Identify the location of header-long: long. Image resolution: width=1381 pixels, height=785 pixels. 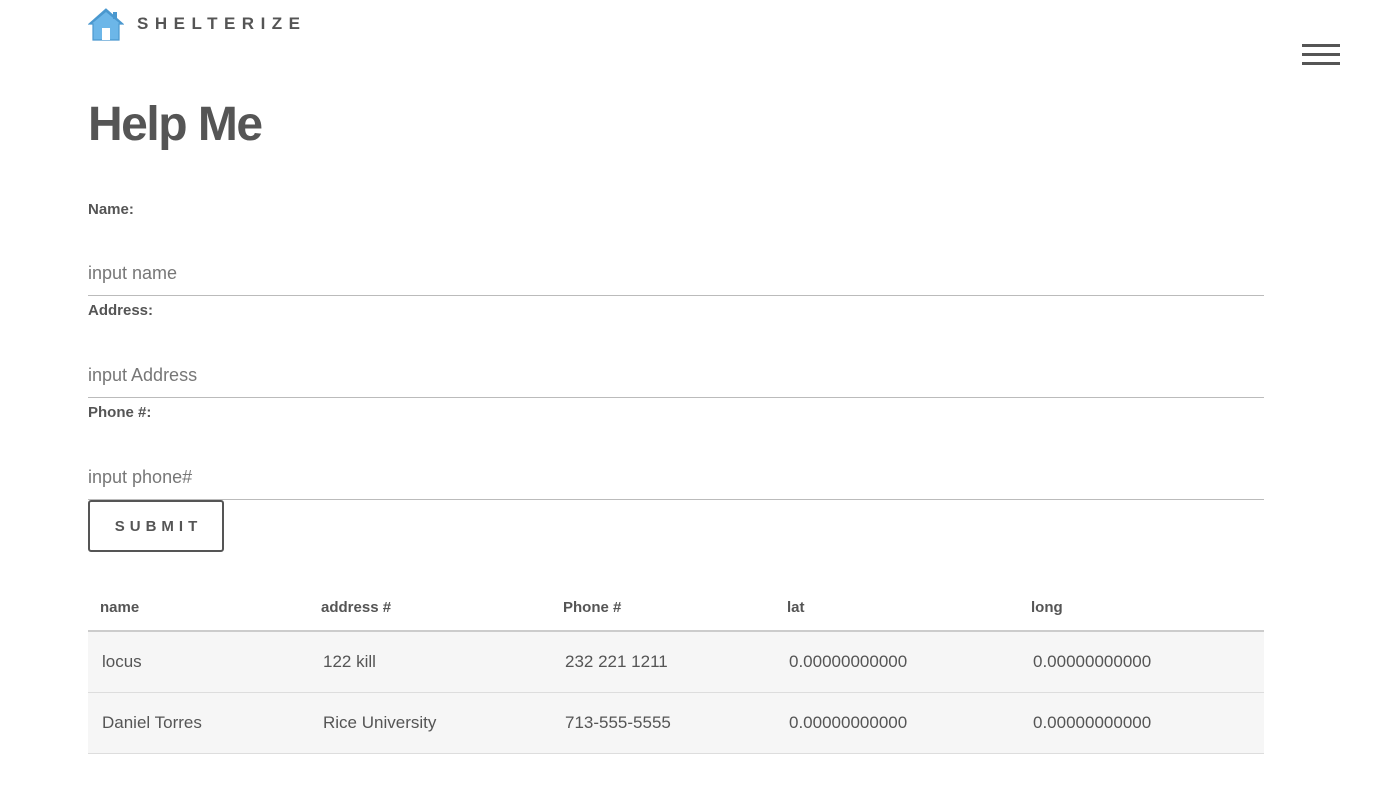
(1141, 608).